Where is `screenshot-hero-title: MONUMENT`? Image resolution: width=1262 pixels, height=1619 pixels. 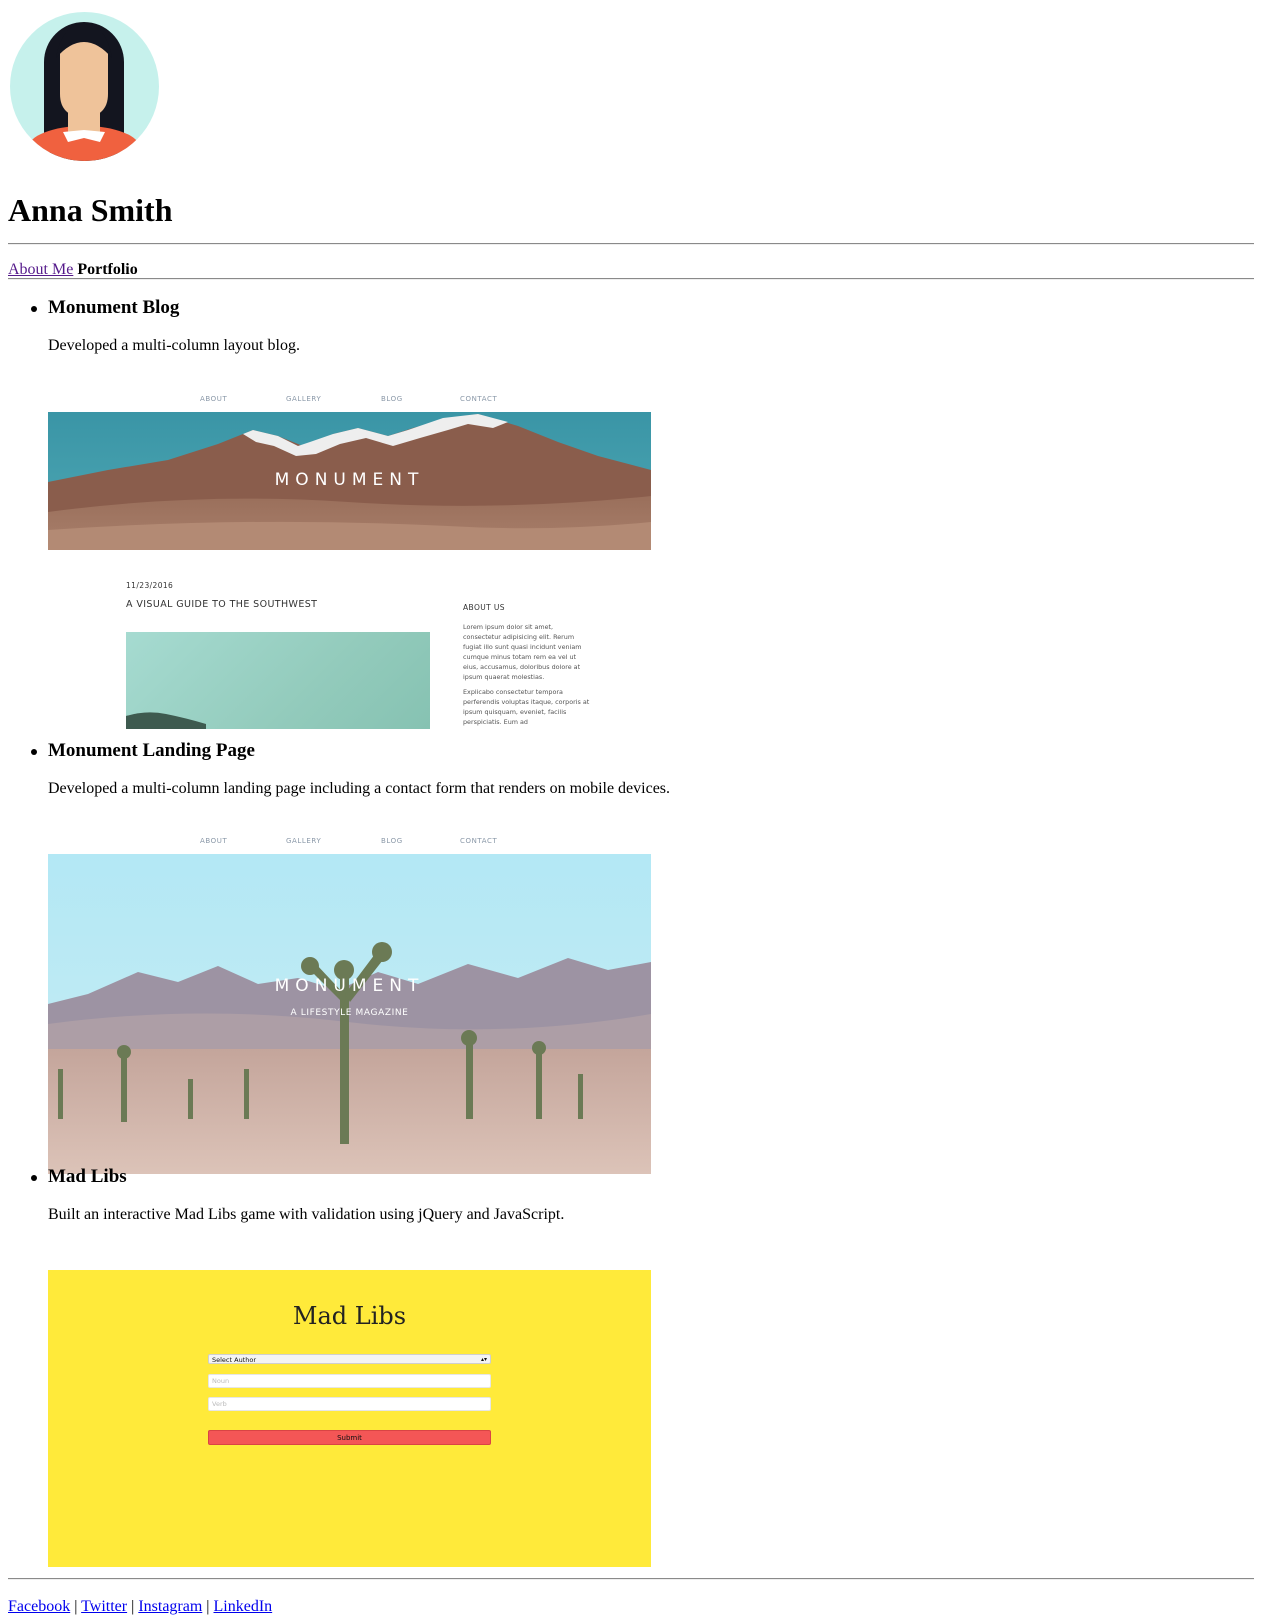 screenshot-hero-title: MONUMENT is located at coordinates (349, 986).